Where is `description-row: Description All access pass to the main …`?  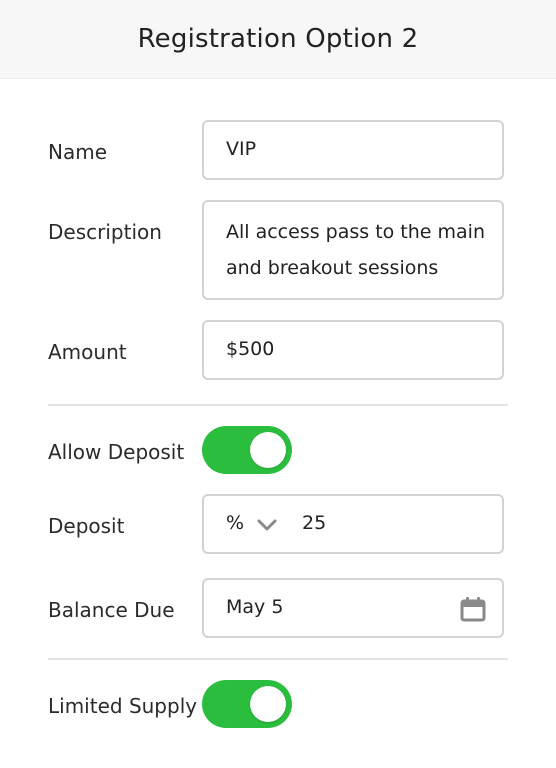 description-row: Description All access pass to the main … is located at coordinates (278, 250).